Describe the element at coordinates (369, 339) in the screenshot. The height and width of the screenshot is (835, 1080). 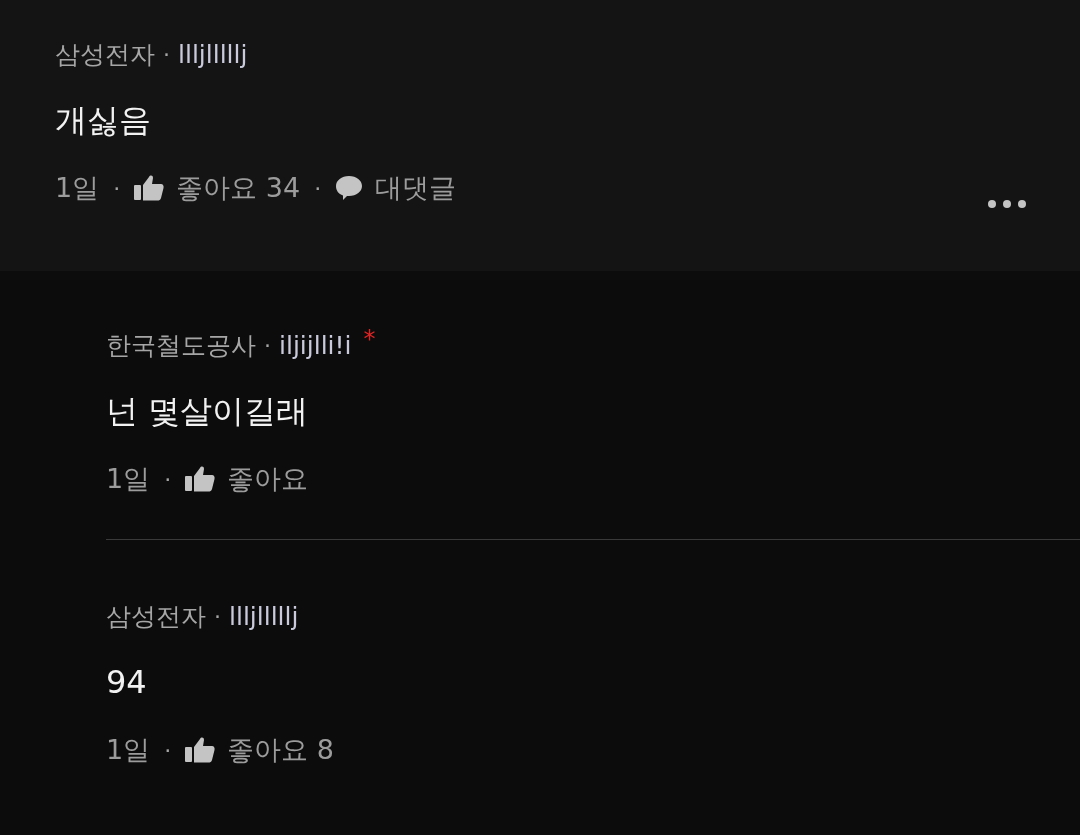
I see `asterisk-mark: *` at that location.